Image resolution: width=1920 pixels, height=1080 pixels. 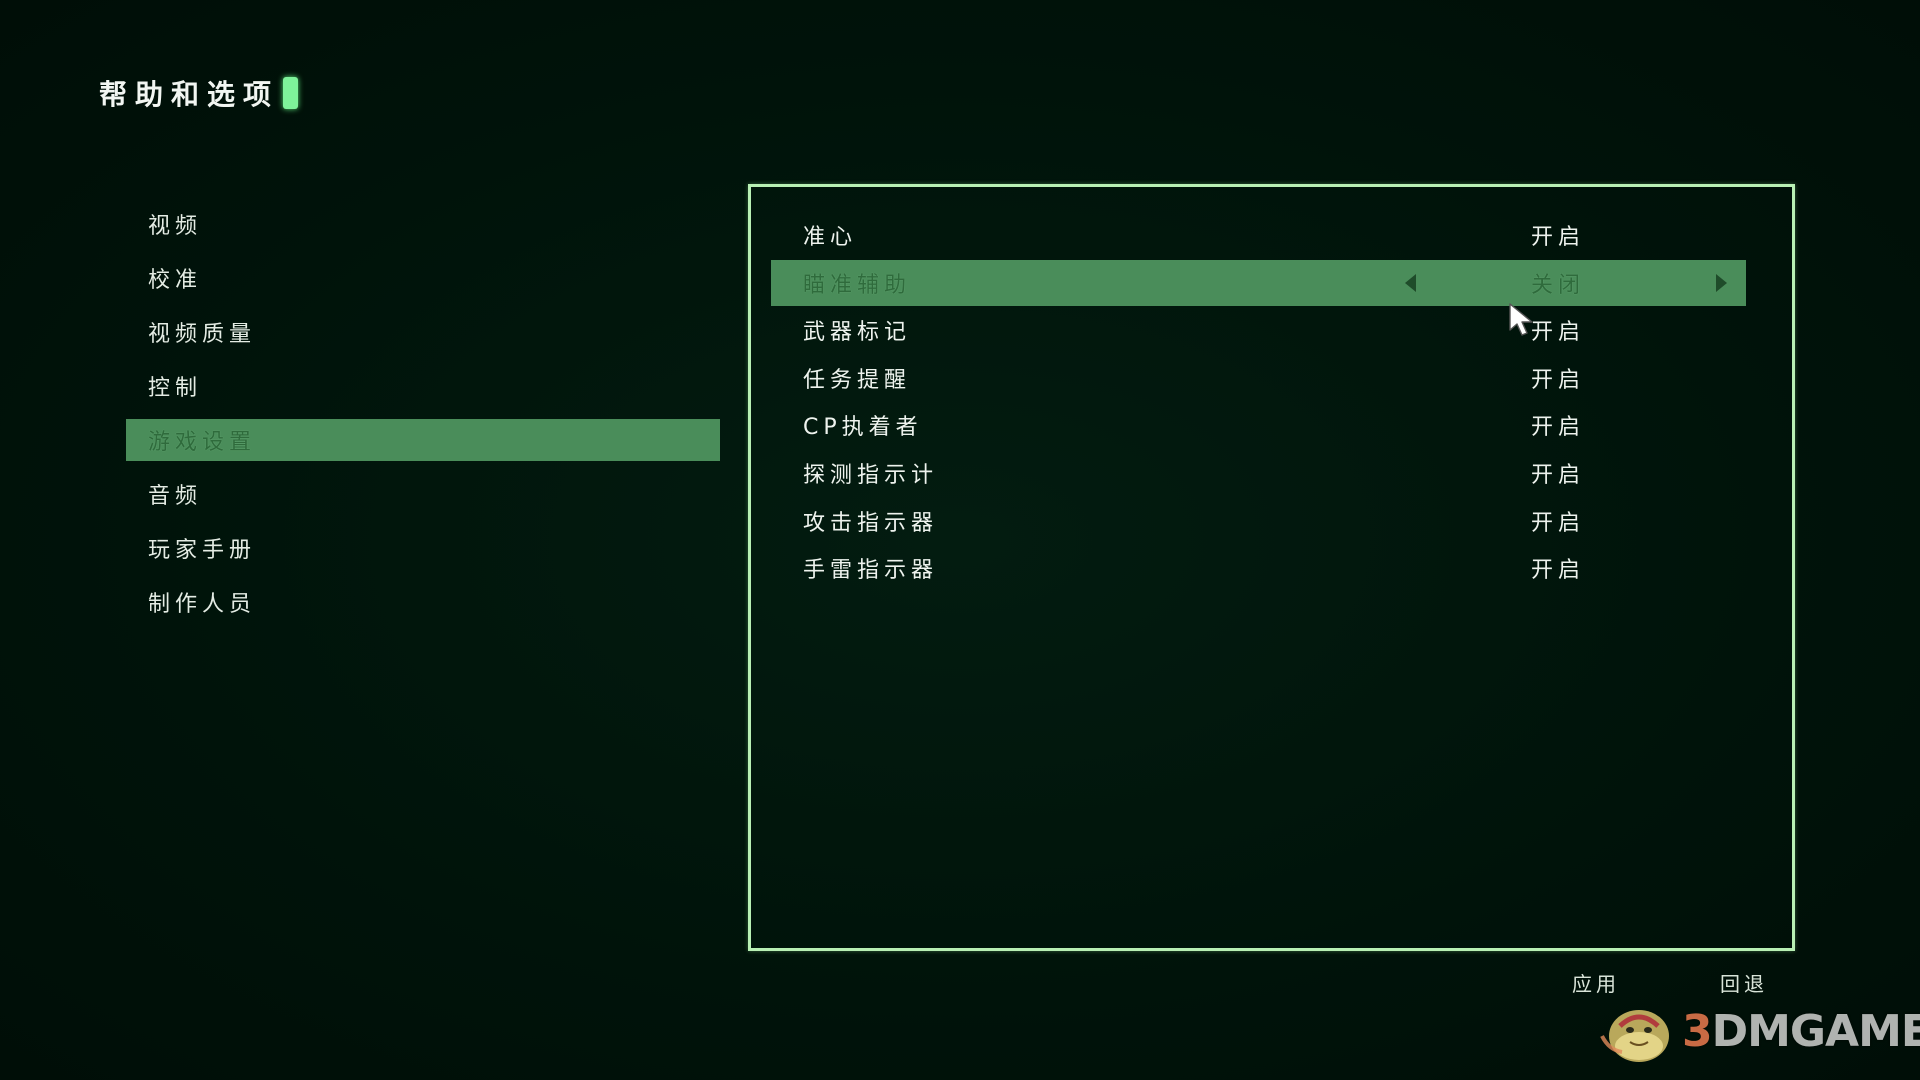 What do you see at coordinates (1258, 473) in the screenshot?
I see `setting-row-detection-indicator: 探测指示计 开启` at bounding box center [1258, 473].